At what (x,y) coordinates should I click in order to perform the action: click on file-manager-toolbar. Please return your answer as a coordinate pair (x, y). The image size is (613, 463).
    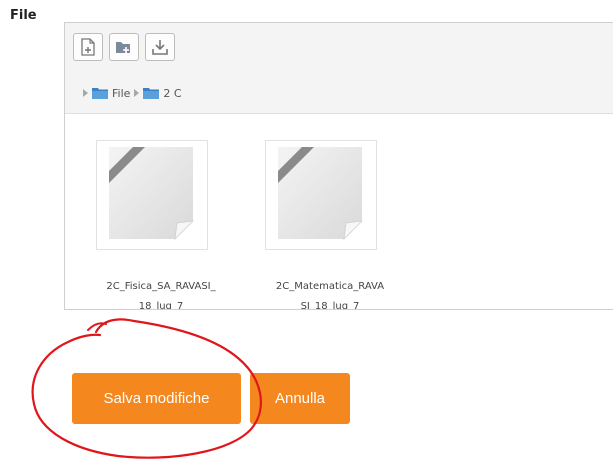
    Looking at the image, I should click on (339, 48).